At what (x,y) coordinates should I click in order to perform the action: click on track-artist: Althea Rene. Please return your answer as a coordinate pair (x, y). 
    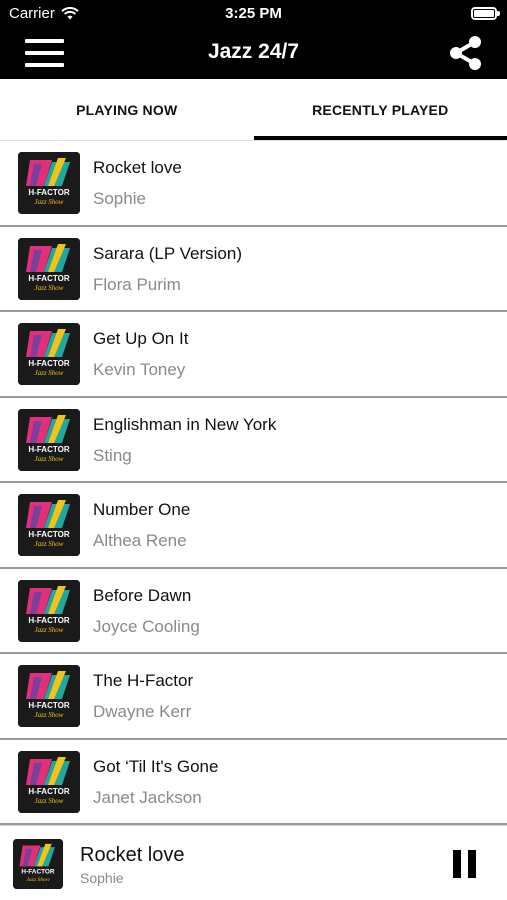
    Looking at the image, I should click on (140, 540).